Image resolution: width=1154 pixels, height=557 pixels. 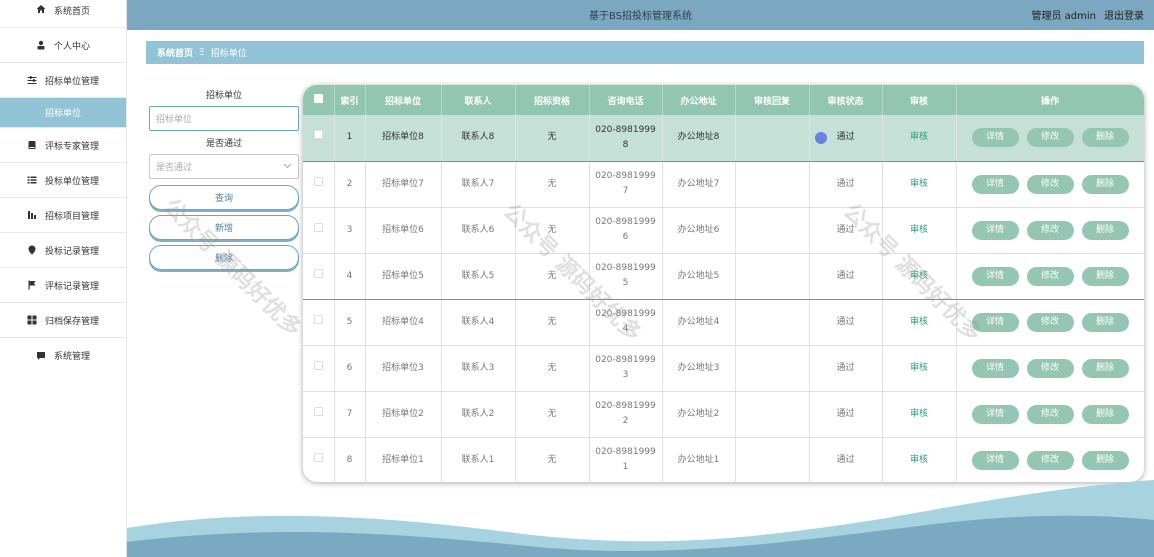 What do you see at coordinates (846, 184) in the screenshot?
I see `cell-status: 通过` at bounding box center [846, 184].